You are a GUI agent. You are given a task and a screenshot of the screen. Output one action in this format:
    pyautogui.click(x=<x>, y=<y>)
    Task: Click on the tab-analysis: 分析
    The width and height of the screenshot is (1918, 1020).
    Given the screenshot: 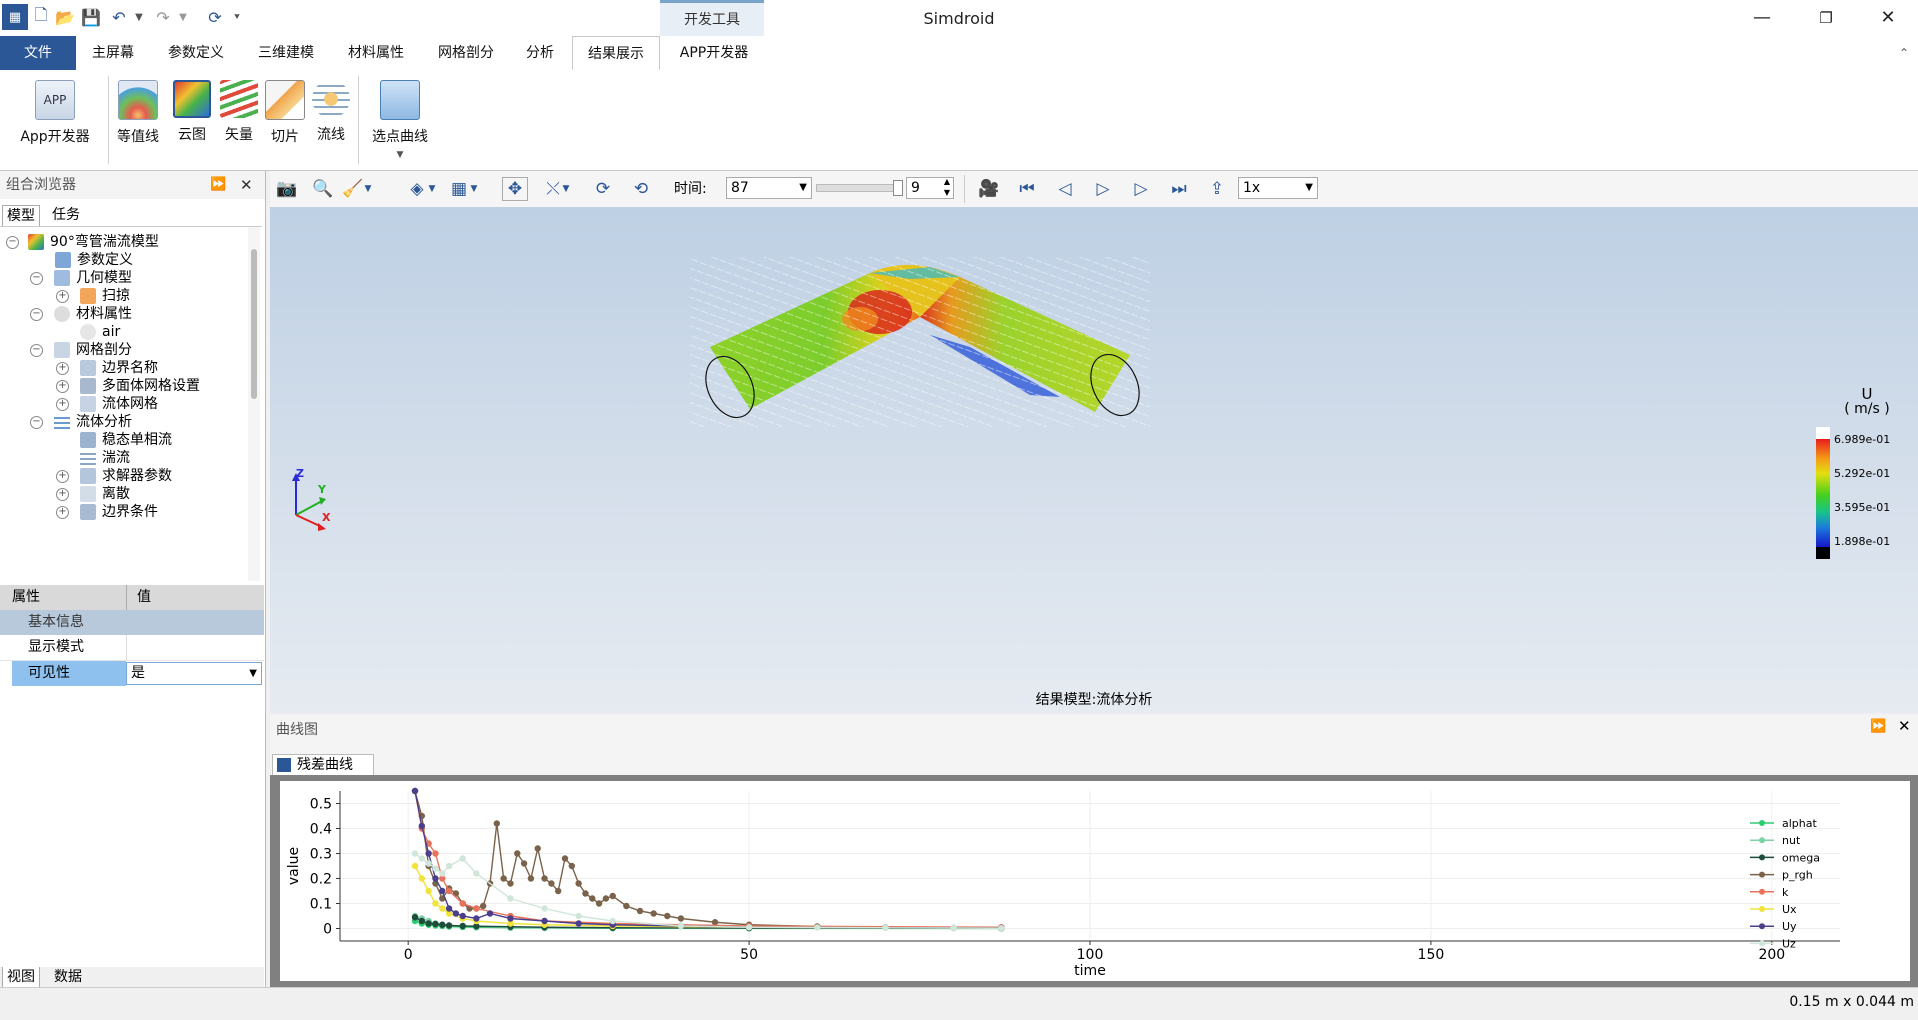 What is the action you would take?
    pyautogui.click(x=540, y=53)
    